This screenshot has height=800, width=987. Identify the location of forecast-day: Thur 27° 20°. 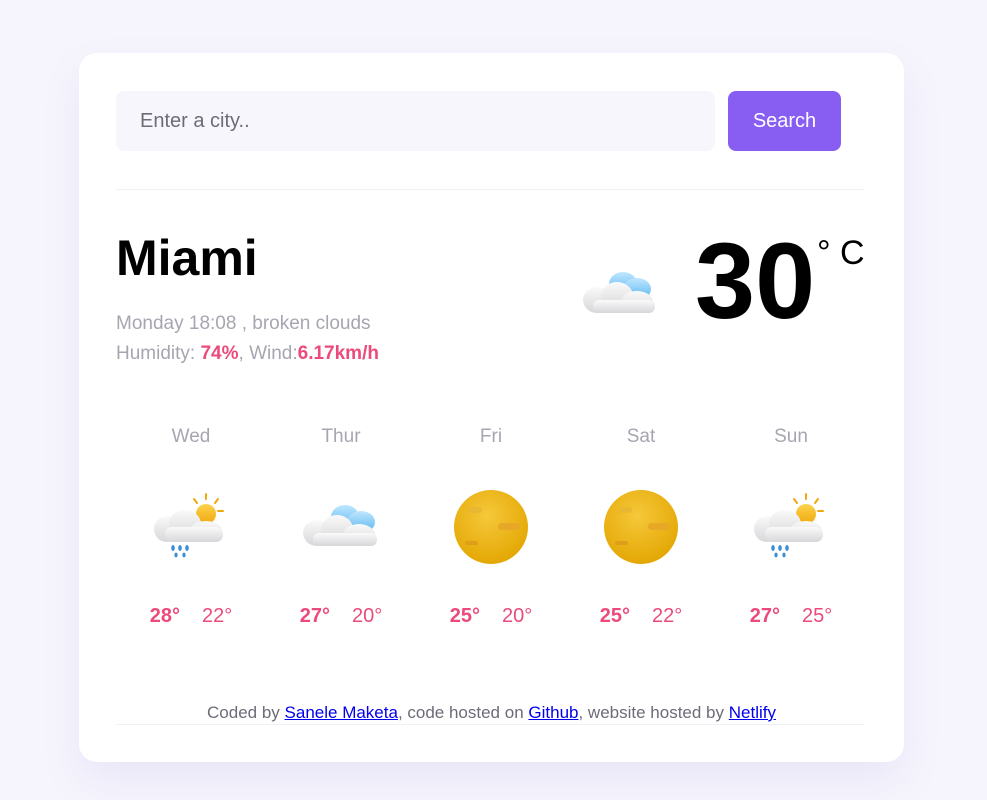
(341, 533).